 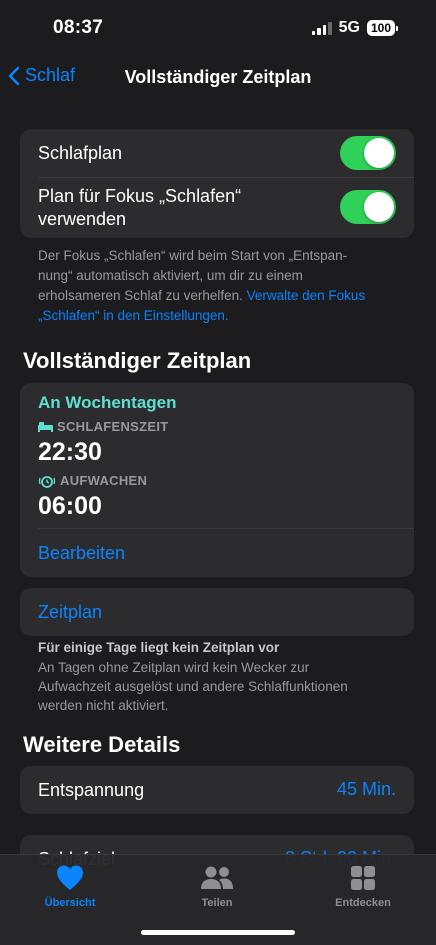 What do you see at coordinates (218, 27) in the screenshot?
I see `status-bar: 08:37 5G 100` at bounding box center [218, 27].